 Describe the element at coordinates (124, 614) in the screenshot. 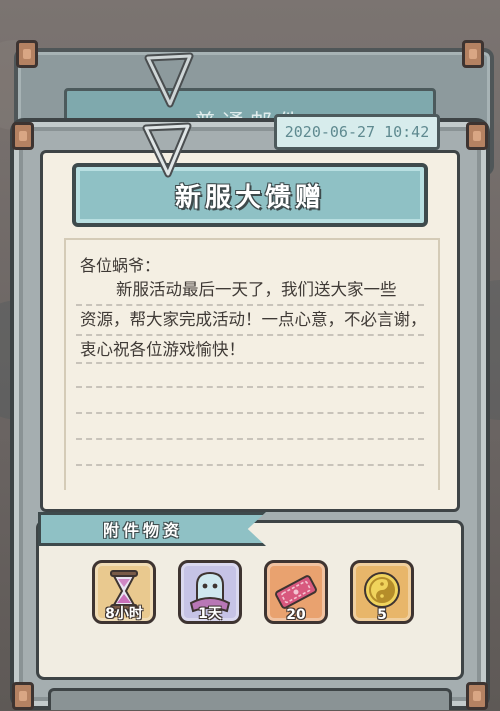

I see `attachment-item-label: 8小时` at that location.